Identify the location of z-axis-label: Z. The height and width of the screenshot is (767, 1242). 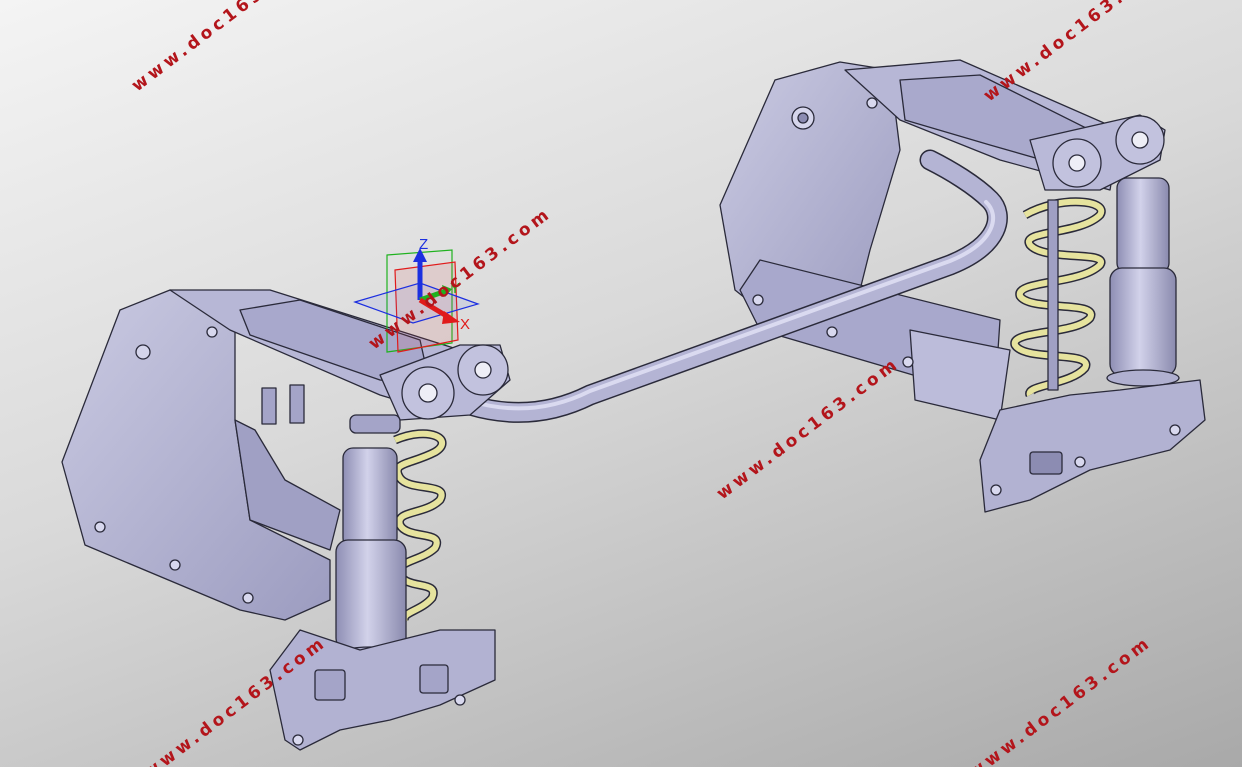
(423, 244).